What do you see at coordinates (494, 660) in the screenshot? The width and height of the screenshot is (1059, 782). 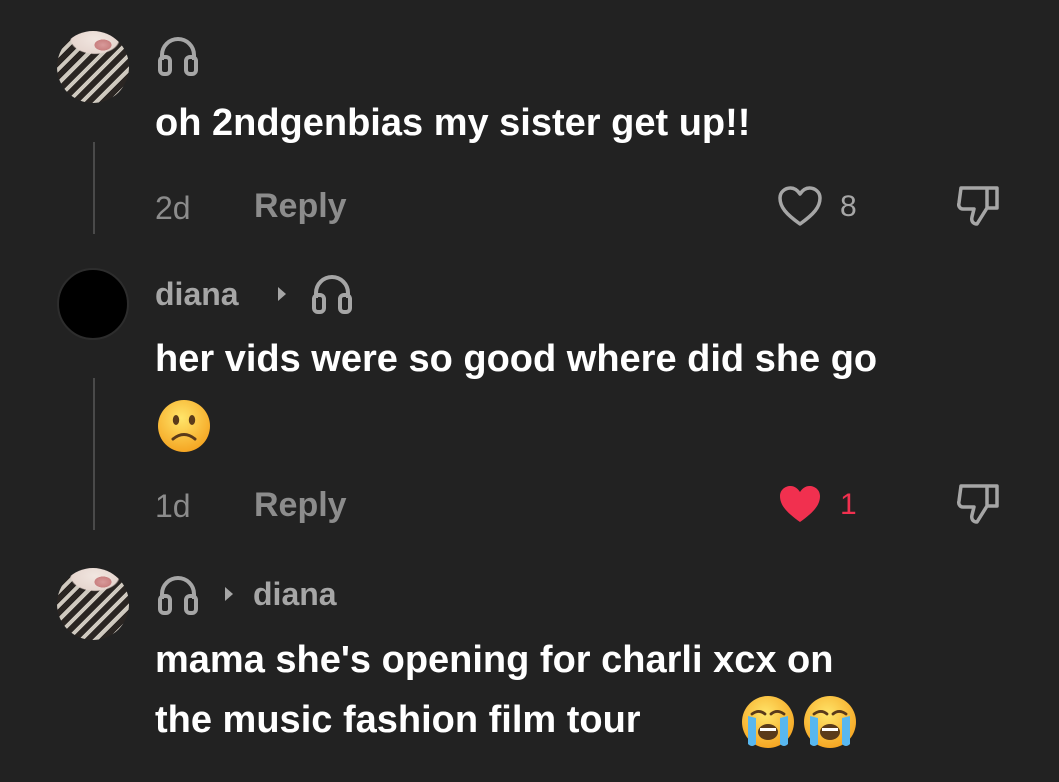 I see `comment-text-line-1: mama she's opening for charli xcx on` at bounding box center [494, 660].